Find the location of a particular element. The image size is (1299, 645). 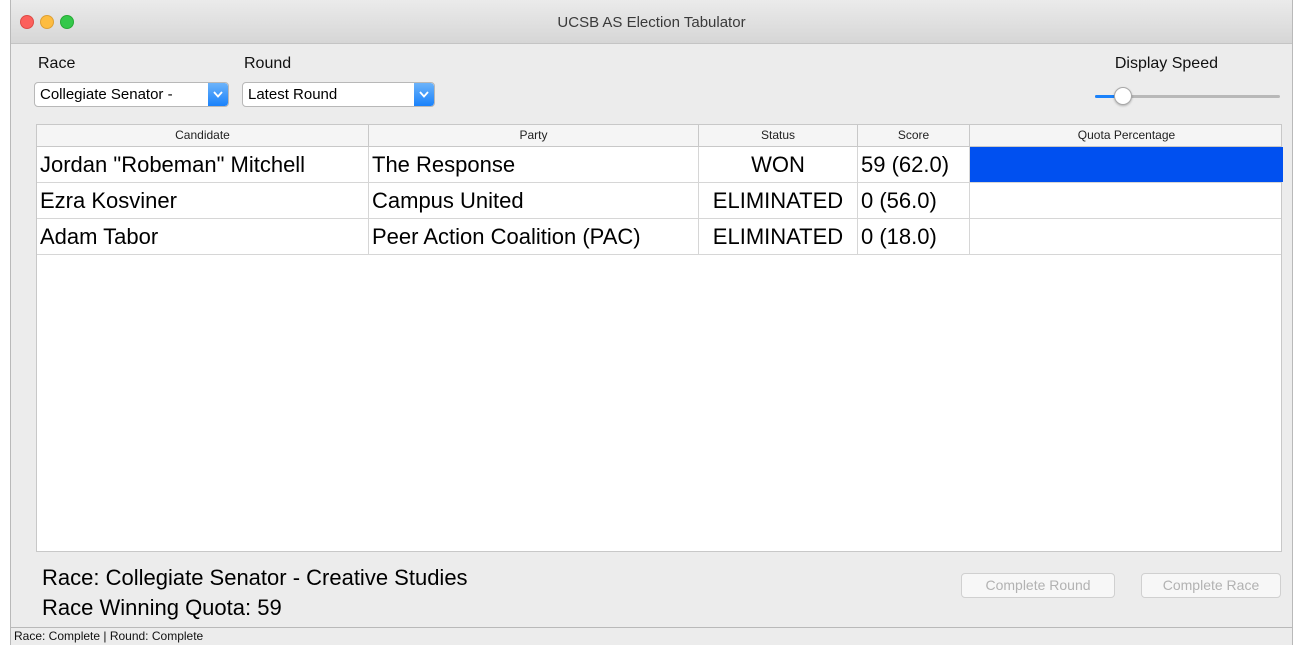

header-party: Party is located at coordinates (534, 136).